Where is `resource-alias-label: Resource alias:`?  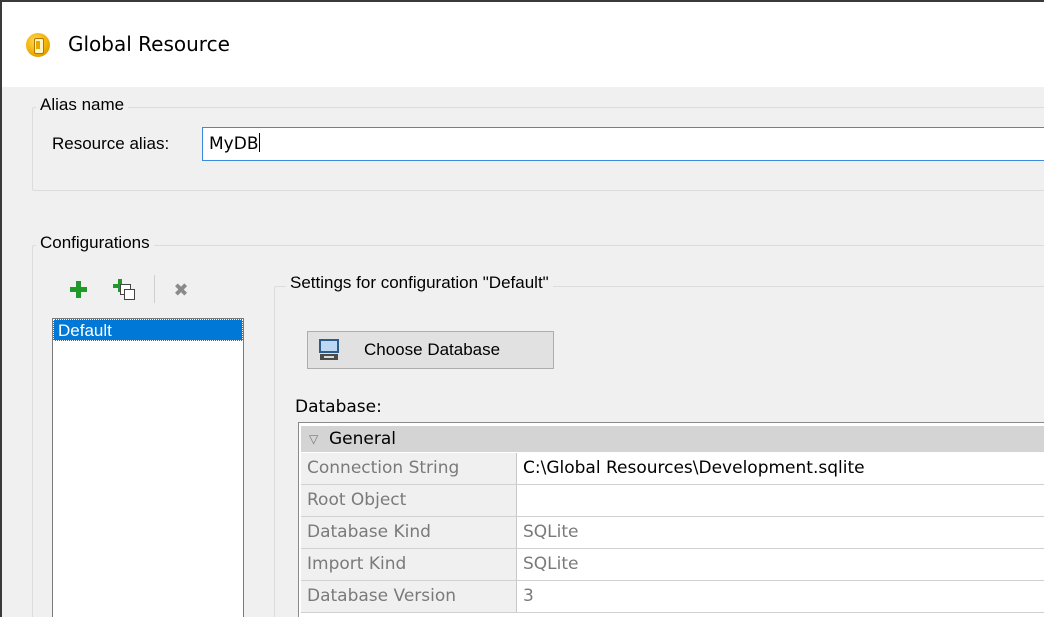
resource-alias-label: Resource alias: is located at coordinates (110, 144).